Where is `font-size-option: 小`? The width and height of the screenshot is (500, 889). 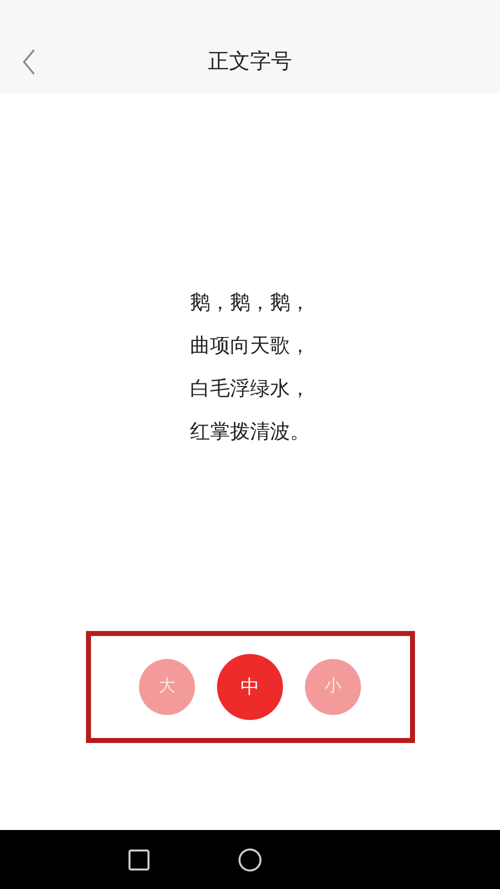
font-size-option: 小 is located at coordinates (333, 687).